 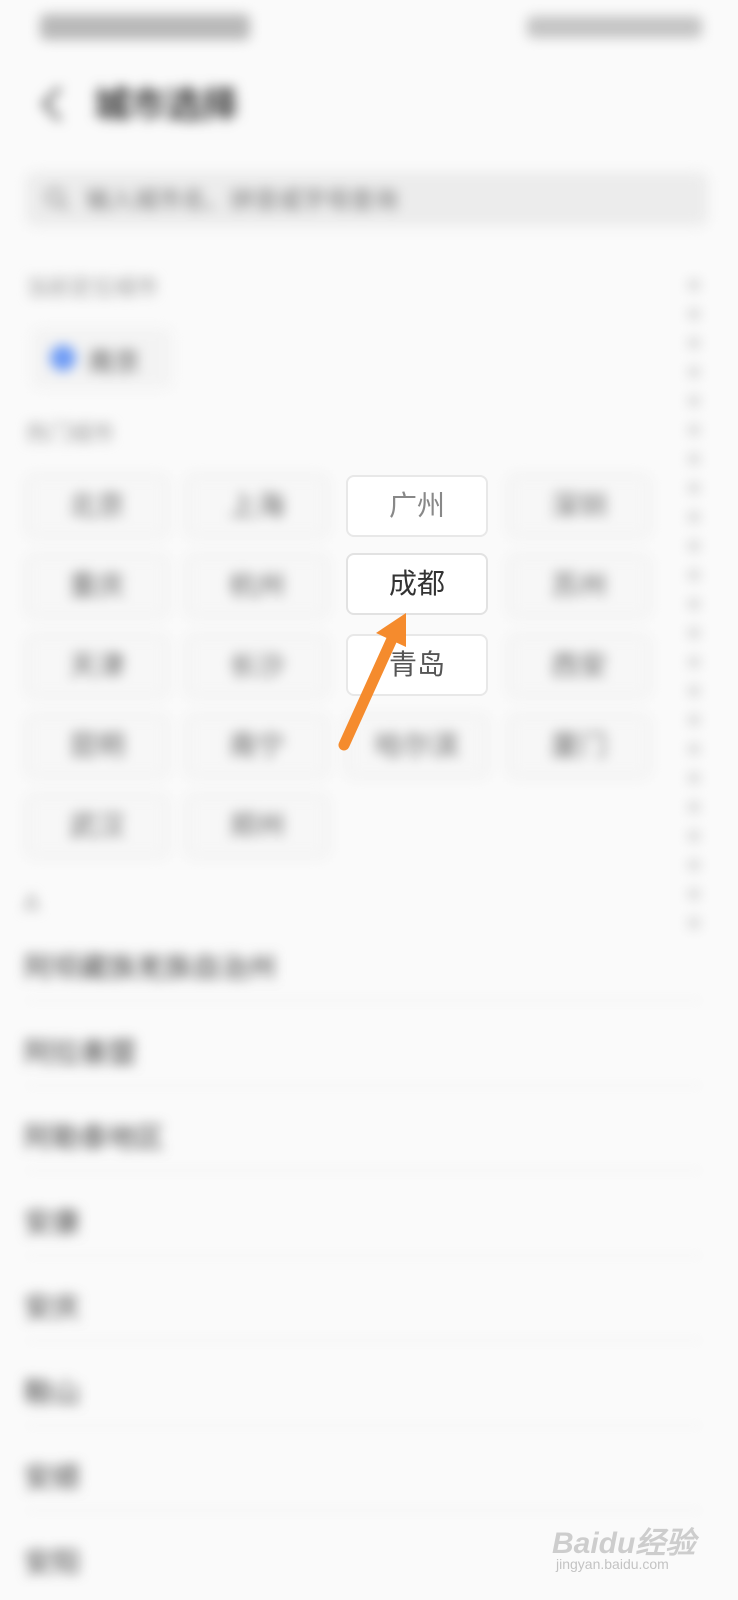 What do you see at coordinates (54, 104) in the screenshot?
I see `back-arrow-icon` at bounding box center [54, 104].